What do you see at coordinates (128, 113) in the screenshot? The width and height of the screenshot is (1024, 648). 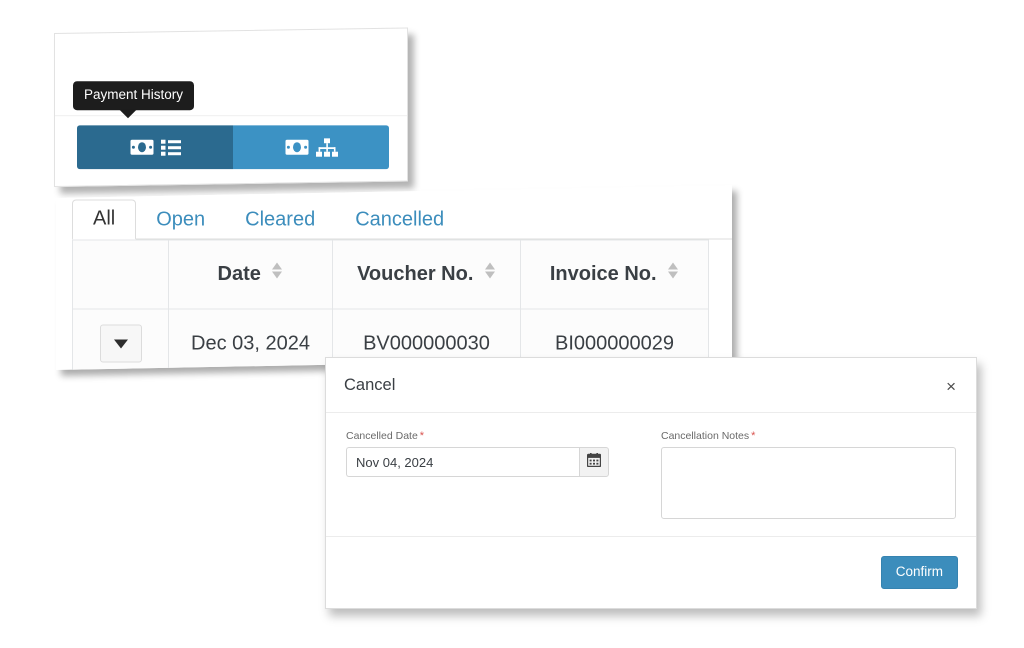 I see `tooltip-arrow` at bounding box center [128, 113].